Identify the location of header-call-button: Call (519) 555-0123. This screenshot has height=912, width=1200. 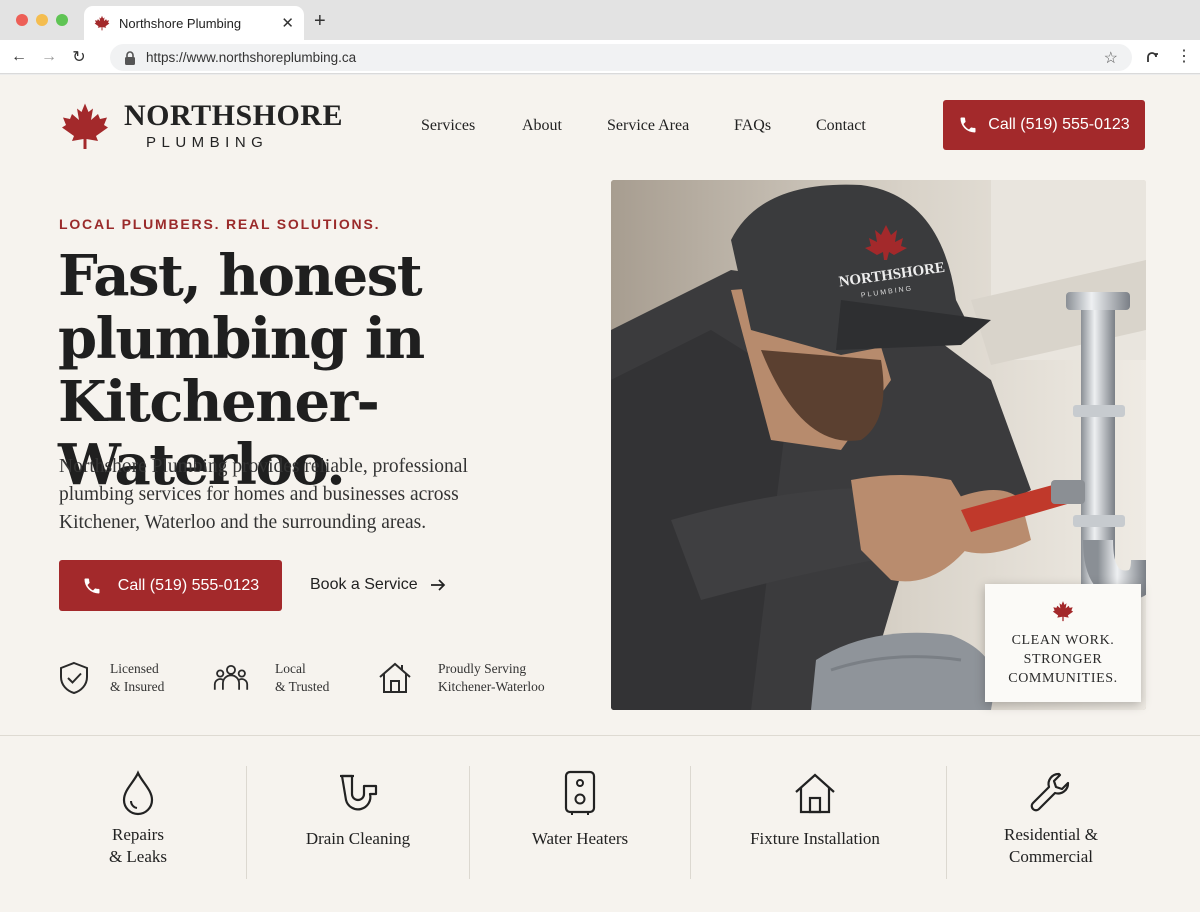
(1044, 125).